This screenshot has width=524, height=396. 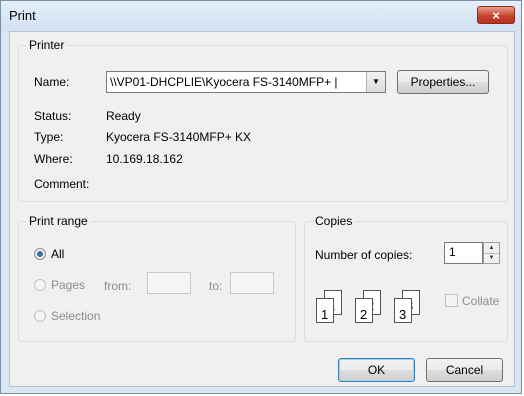 I want to click on number-of-copies-label: Number of copies:, so click(x=364, y=255).